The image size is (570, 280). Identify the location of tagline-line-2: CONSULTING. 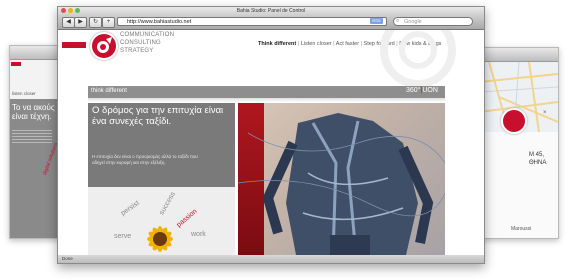
(140, 43).